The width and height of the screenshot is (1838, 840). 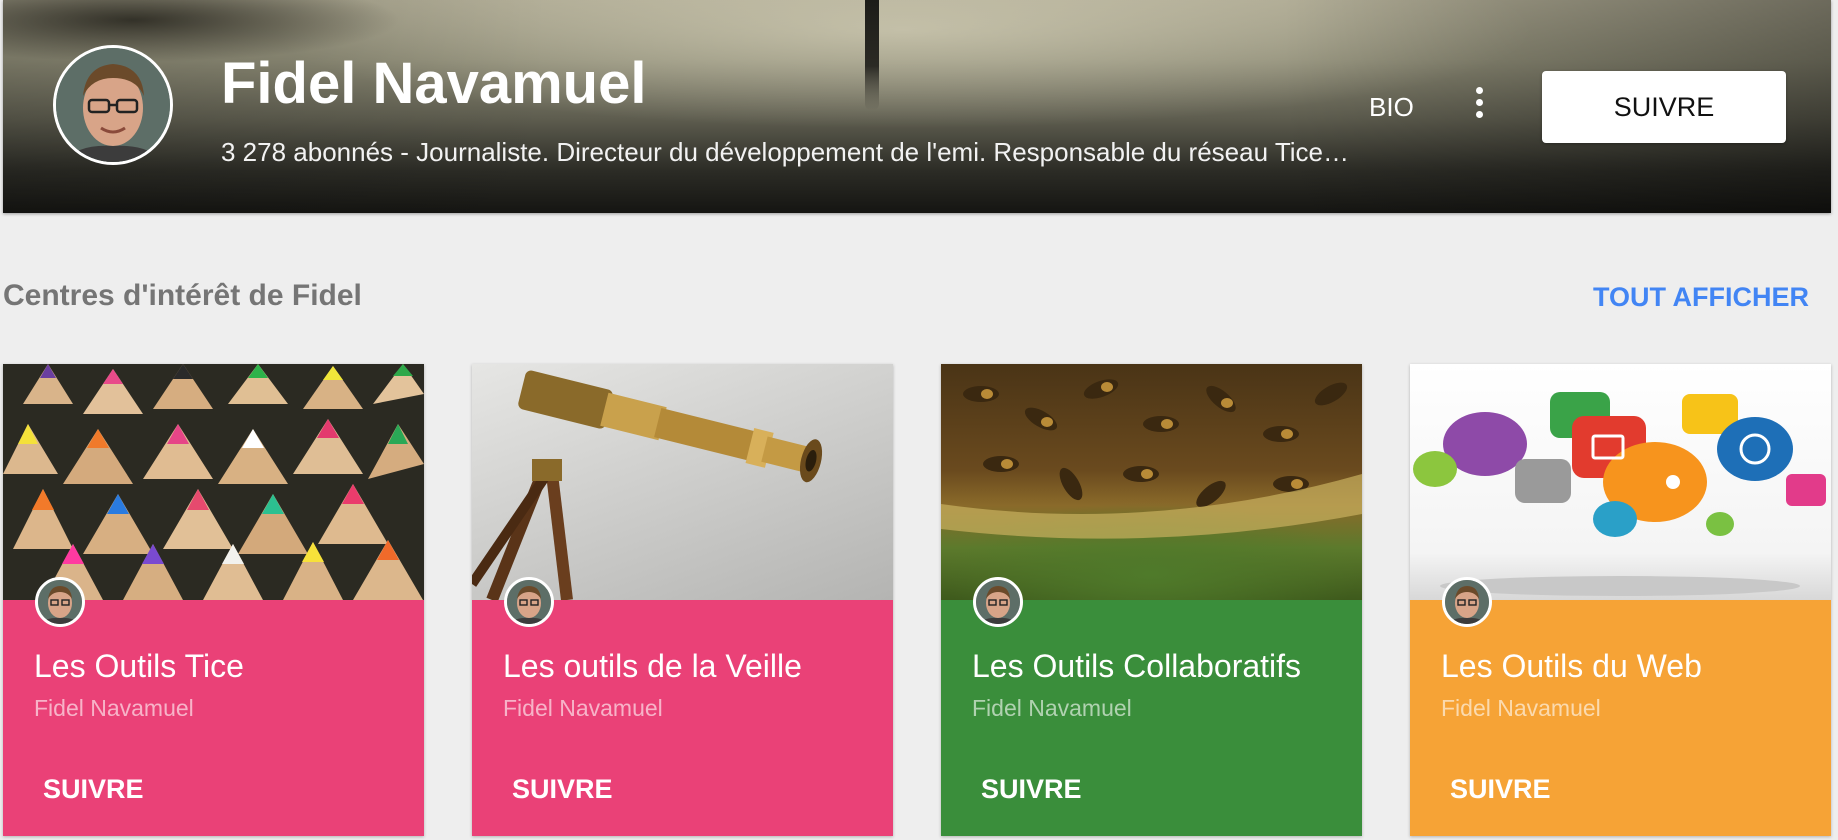 What do you see at coordinates (1620, 482) in the screenshot?
I see `card-image-web-icons` at bounding box center [1620, 482].